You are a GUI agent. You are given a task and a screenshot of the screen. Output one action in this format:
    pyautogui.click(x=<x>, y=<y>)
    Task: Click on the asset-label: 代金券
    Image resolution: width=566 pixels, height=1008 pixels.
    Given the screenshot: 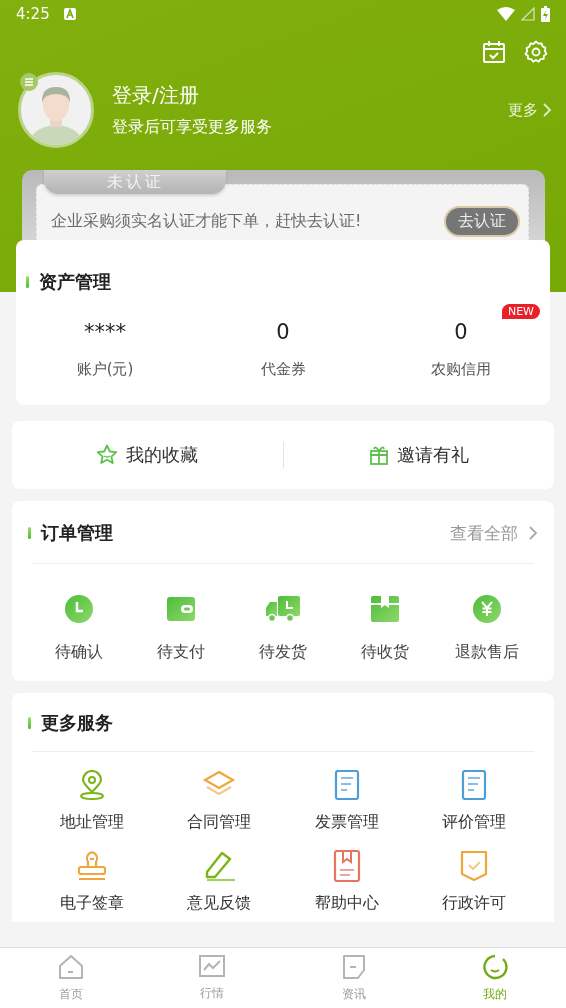 What is the action you would take?
    pyautogui.click(x=283, y=369)
    